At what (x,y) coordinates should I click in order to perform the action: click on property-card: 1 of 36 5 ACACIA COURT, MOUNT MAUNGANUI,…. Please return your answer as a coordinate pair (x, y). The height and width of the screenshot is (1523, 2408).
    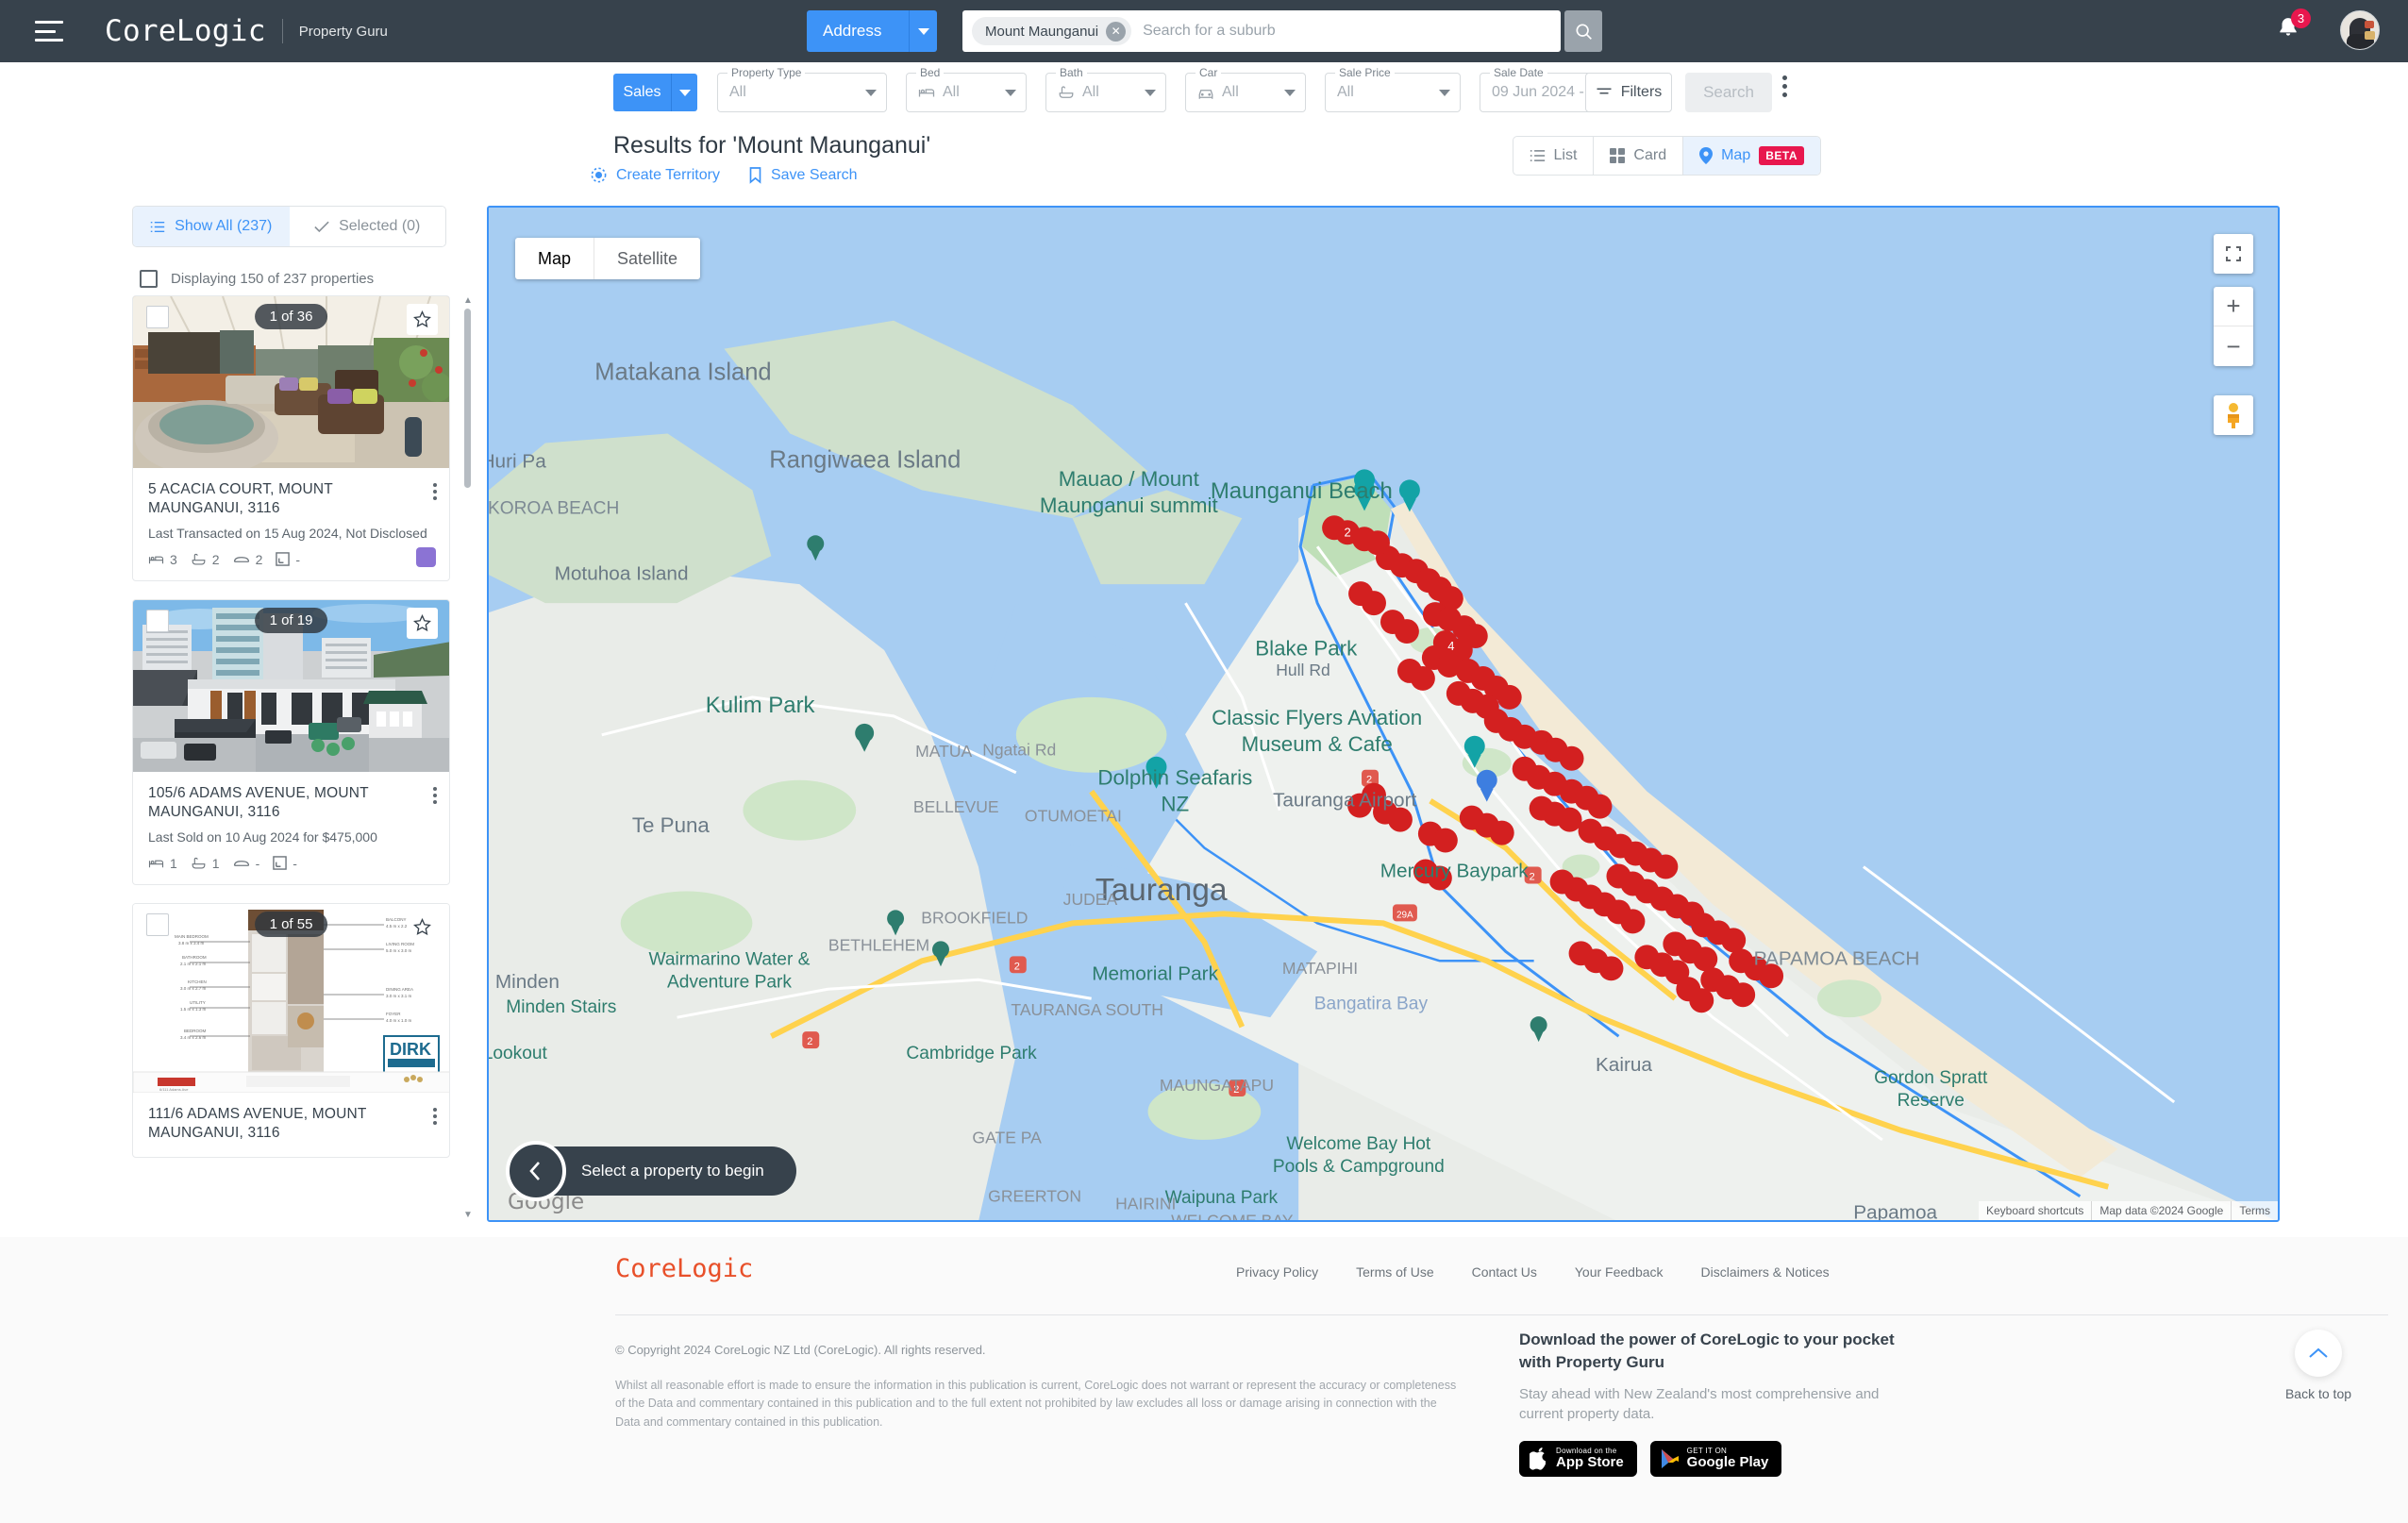
    Looking at the image, I should click on (291, 438).